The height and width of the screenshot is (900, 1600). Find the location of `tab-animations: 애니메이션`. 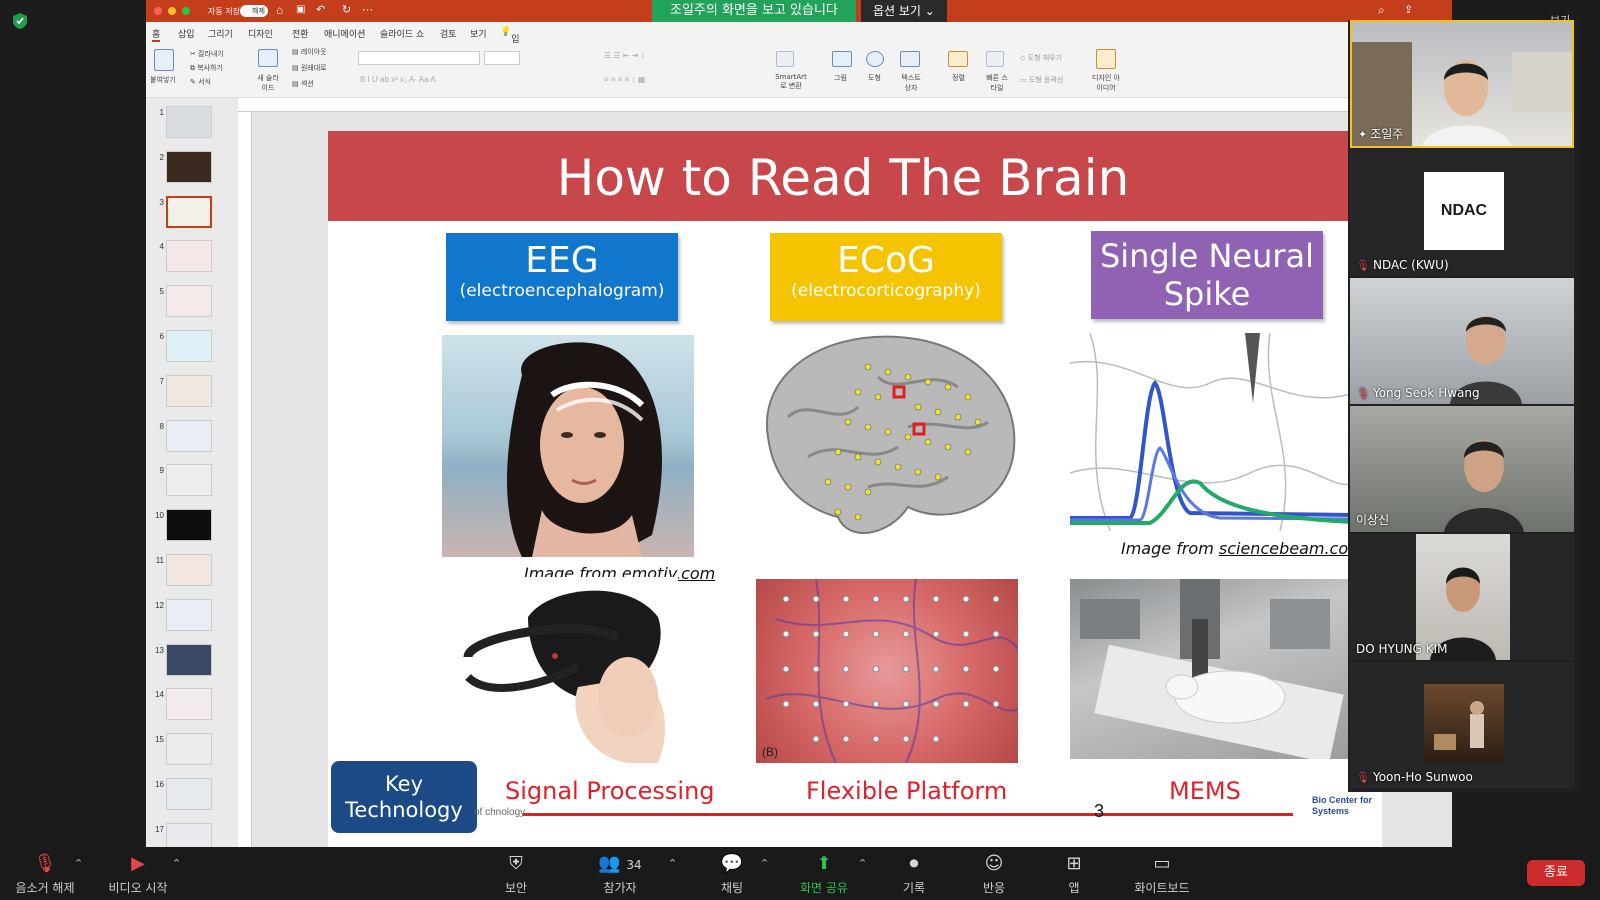

tab-animations: 애니메이션 is located at coordinates (344, 33).